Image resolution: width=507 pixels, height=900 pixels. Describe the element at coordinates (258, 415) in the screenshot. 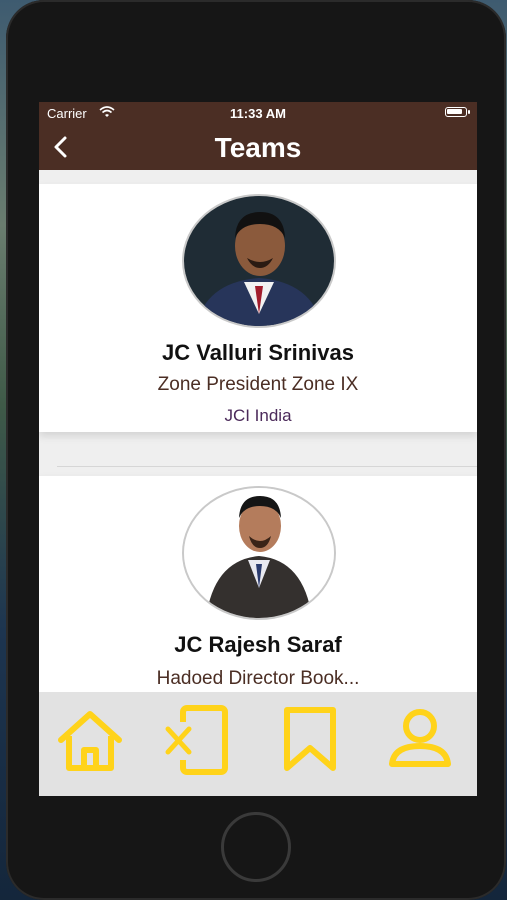

I see `member-organization: JCI India` at that location.